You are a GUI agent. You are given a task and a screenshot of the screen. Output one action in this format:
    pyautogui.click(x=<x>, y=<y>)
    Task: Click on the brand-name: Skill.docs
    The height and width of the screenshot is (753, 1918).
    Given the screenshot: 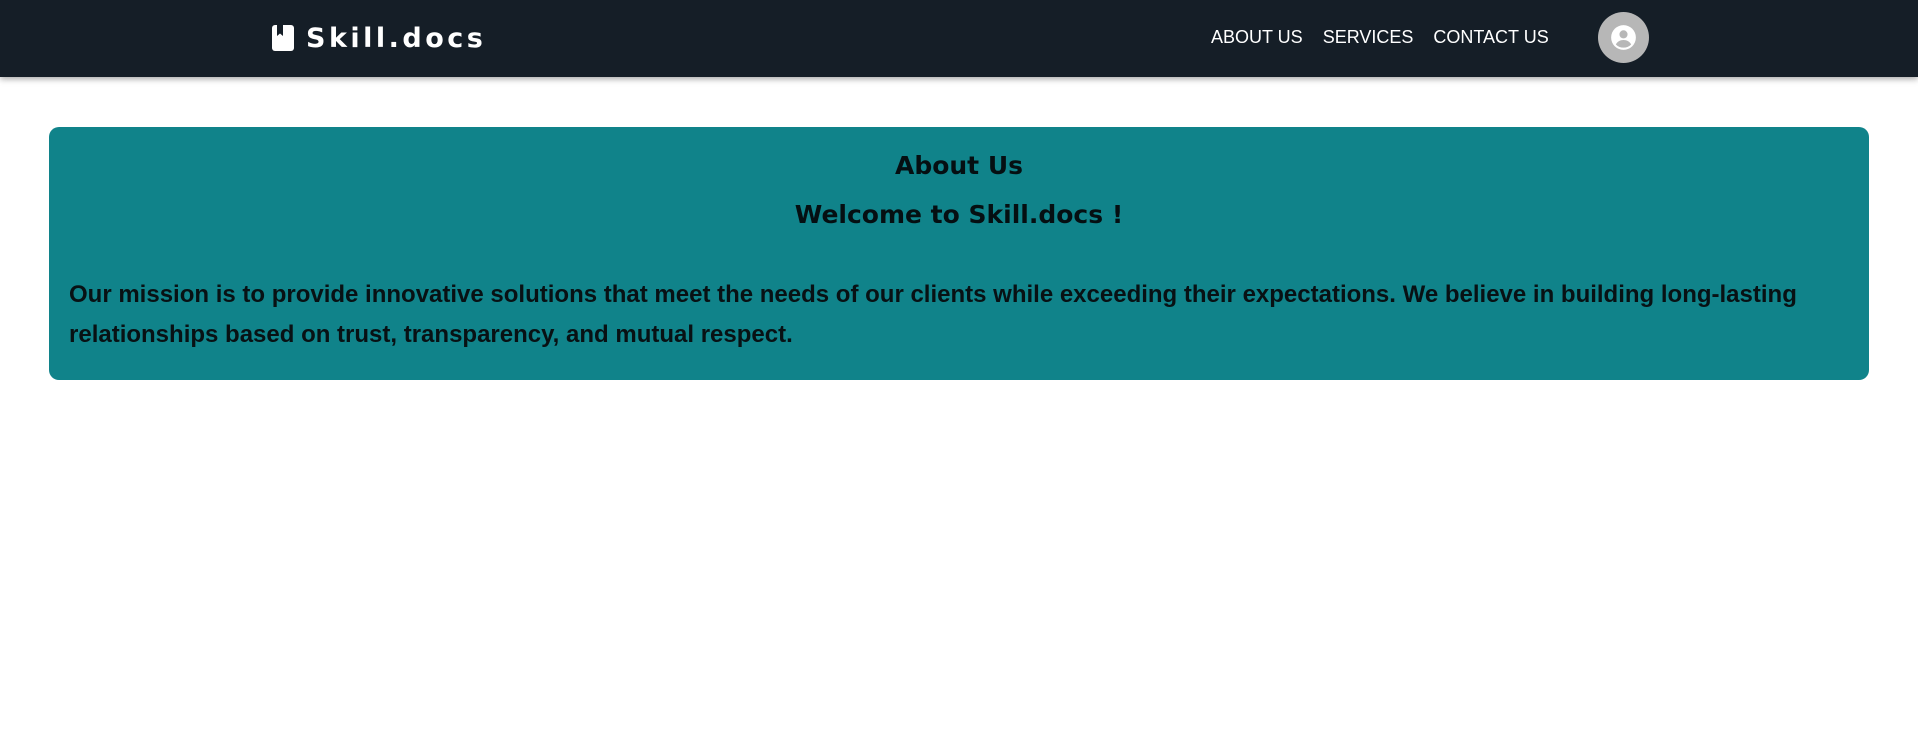 What is the action you would take?
    pyautogui.click(x=396, y=38)
    